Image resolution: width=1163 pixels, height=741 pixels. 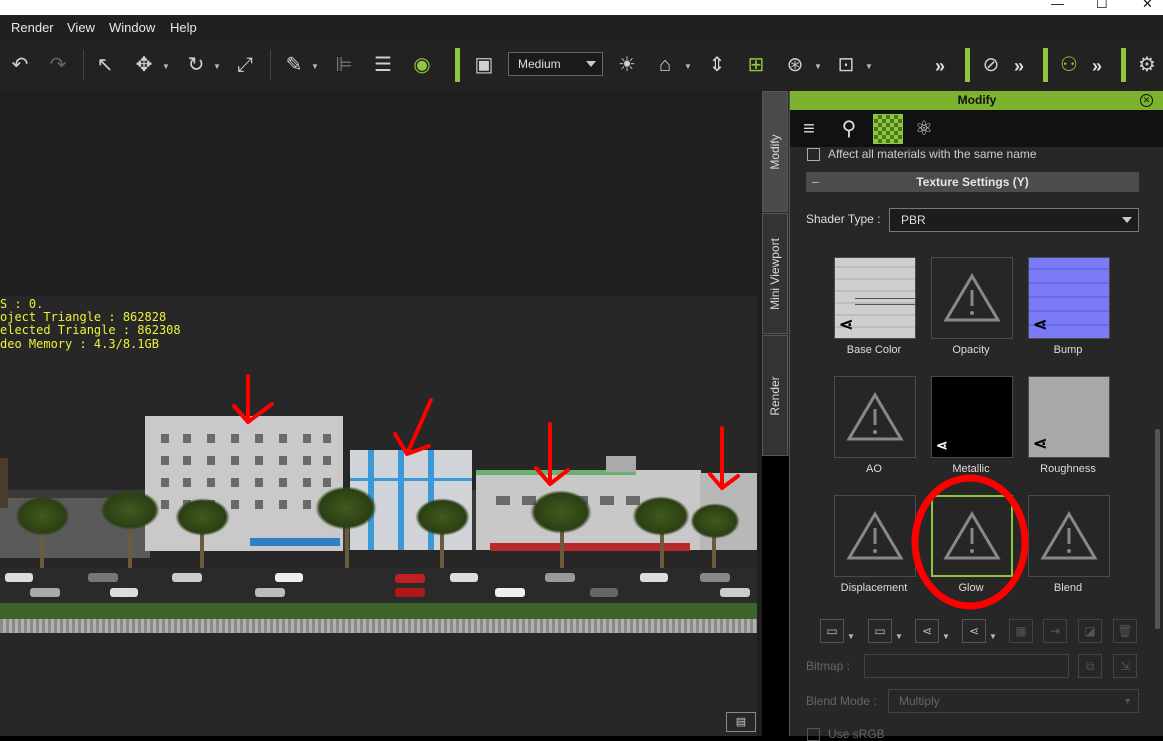 I want to click on render-quality-dropdown: Medium, so click(x=555, y=64).